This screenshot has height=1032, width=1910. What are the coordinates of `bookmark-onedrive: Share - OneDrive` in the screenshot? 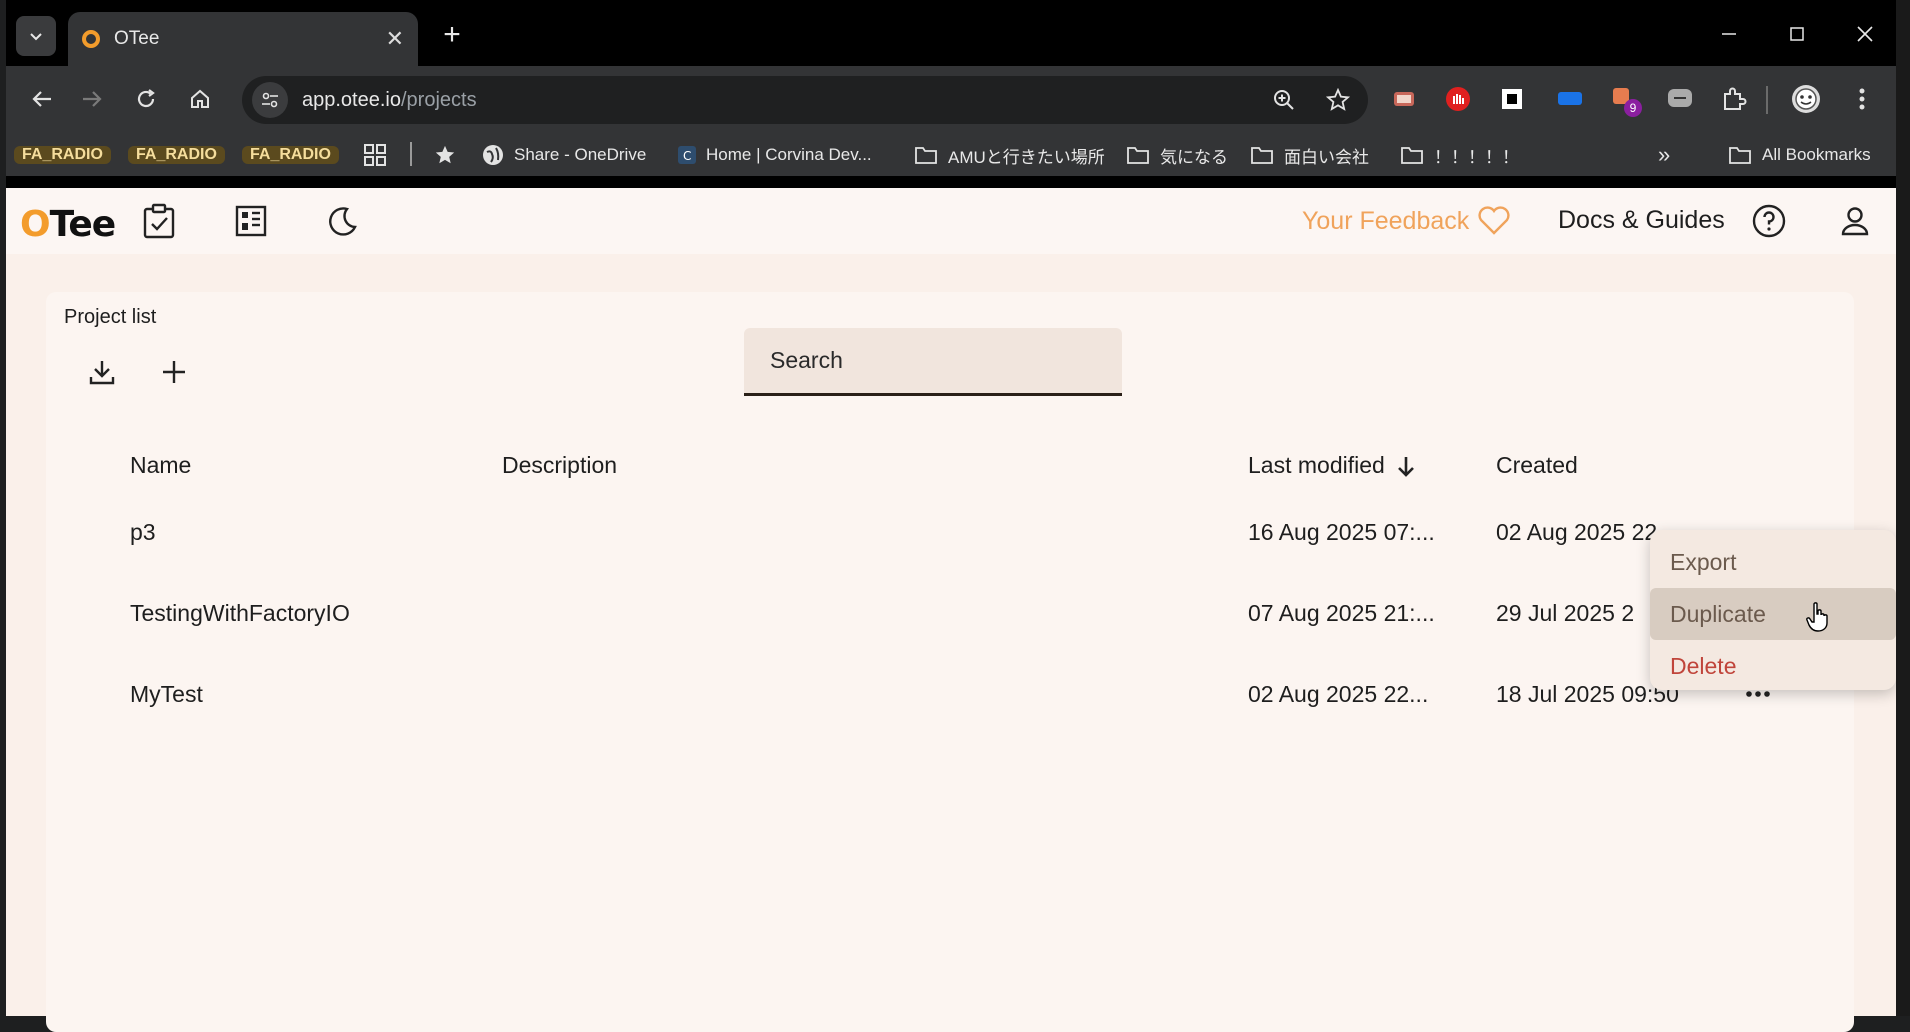 It's located at (564, 155).